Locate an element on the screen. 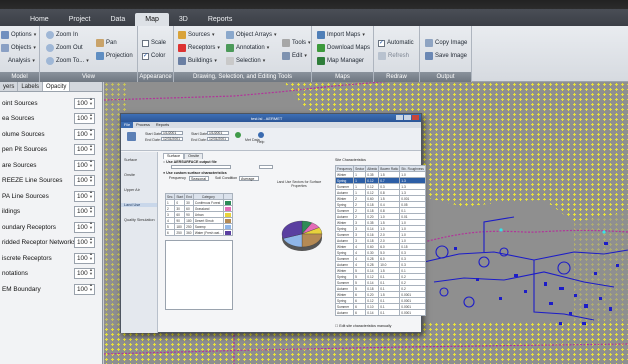  tab-data: Data is located at coordinates (117, 19).